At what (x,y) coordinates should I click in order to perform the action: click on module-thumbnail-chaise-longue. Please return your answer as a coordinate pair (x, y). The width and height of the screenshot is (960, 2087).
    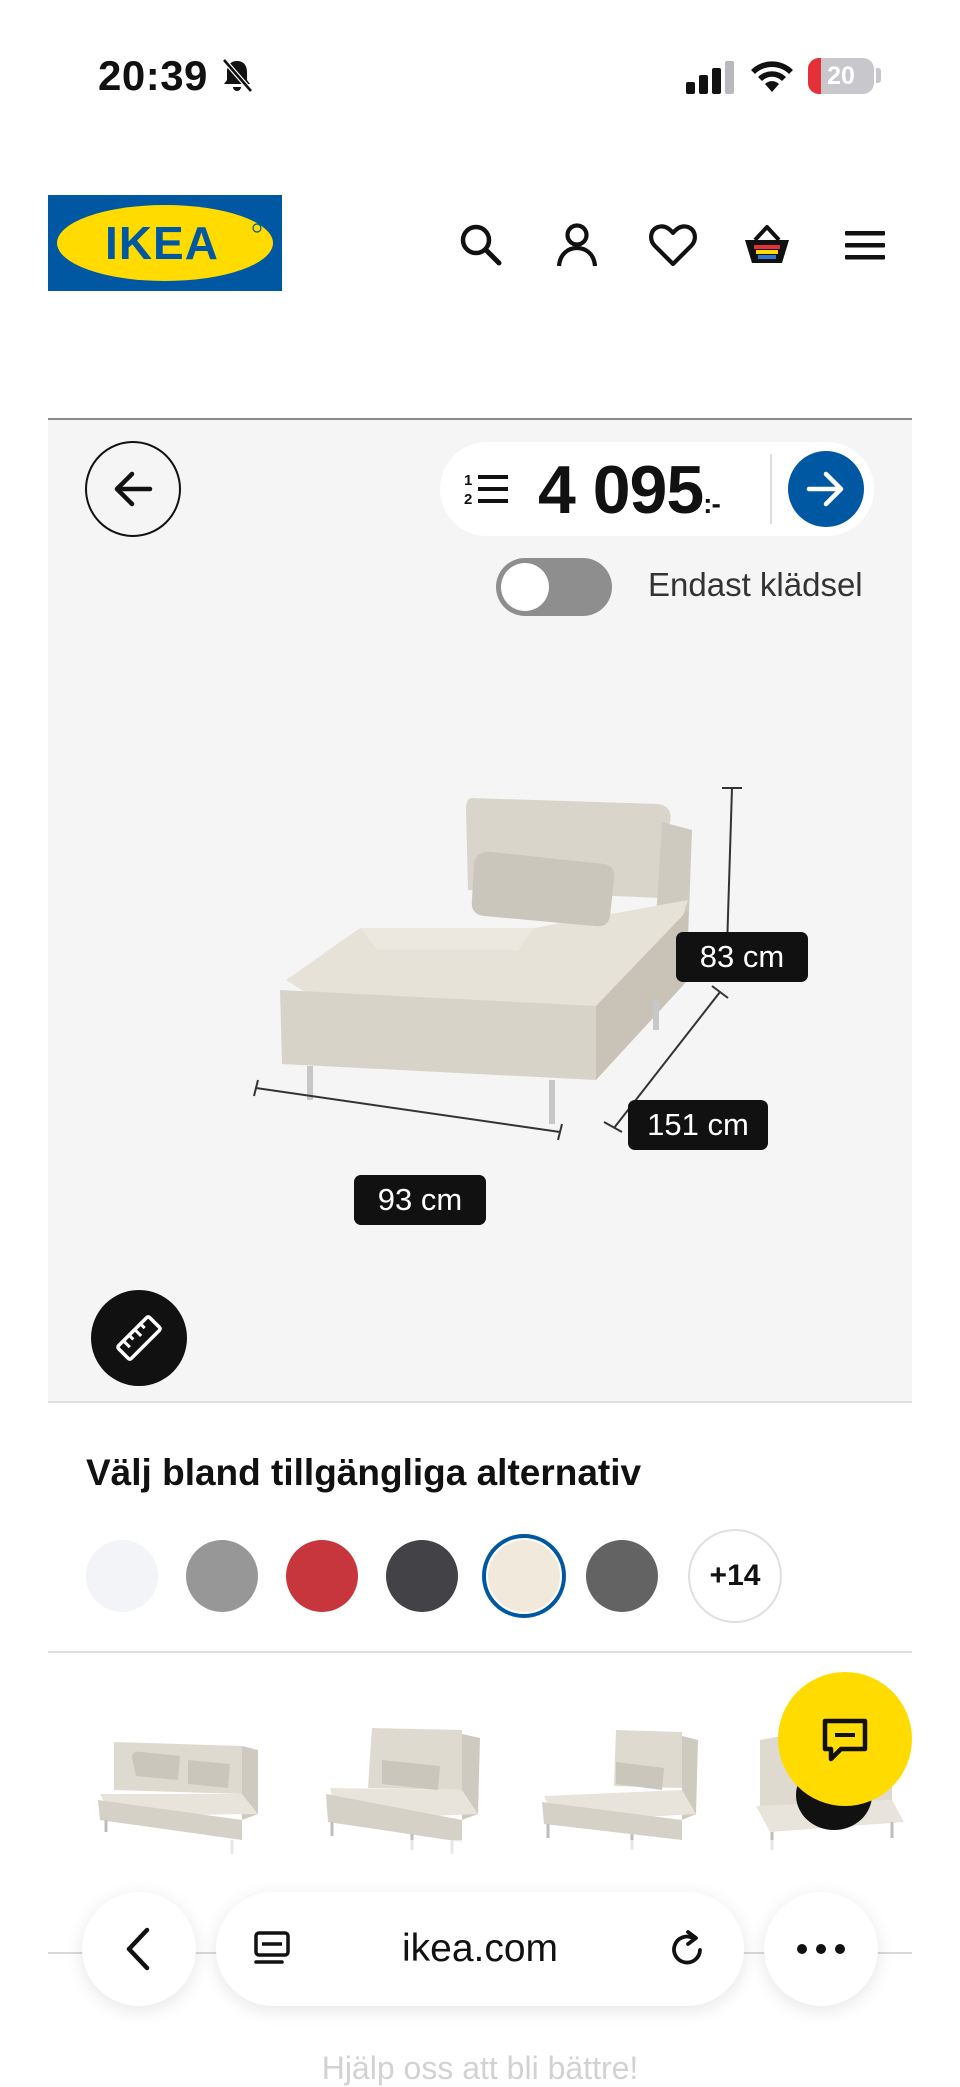
    Looking at the image, I should click on (624, 1785).